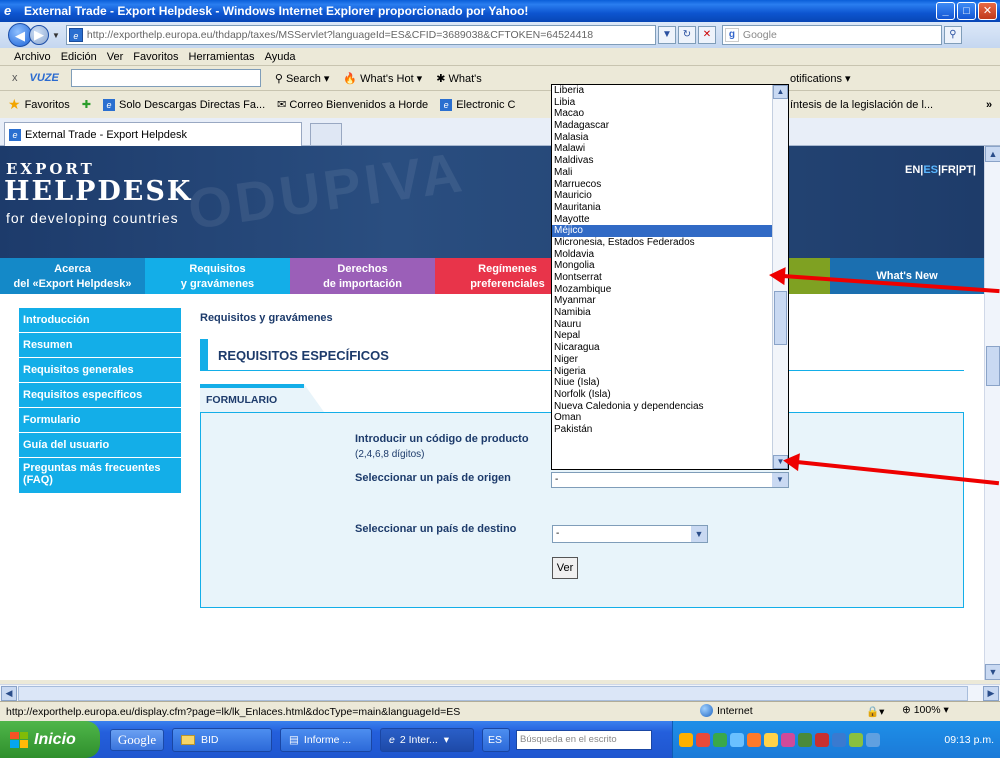 The height and width of the screenshot is (758, 1000). What do you see at coordinates (706, 35) in the screenshot?
I see `stop-button: ✕` at bounding box center [706, 35].